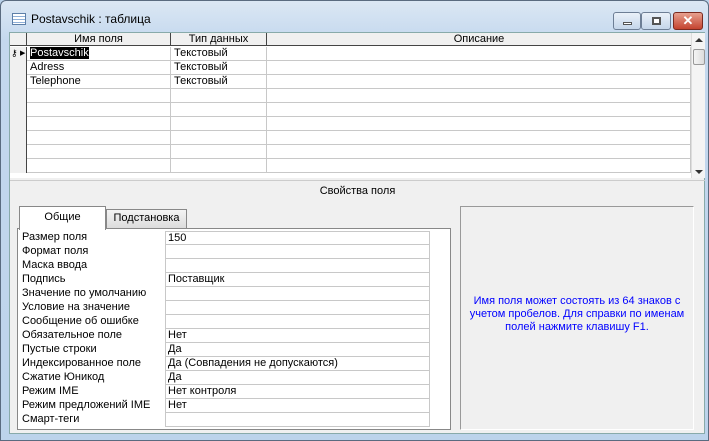 The image size is (709, 441). I want to click on scroll-up-icon, so click(699, 40).